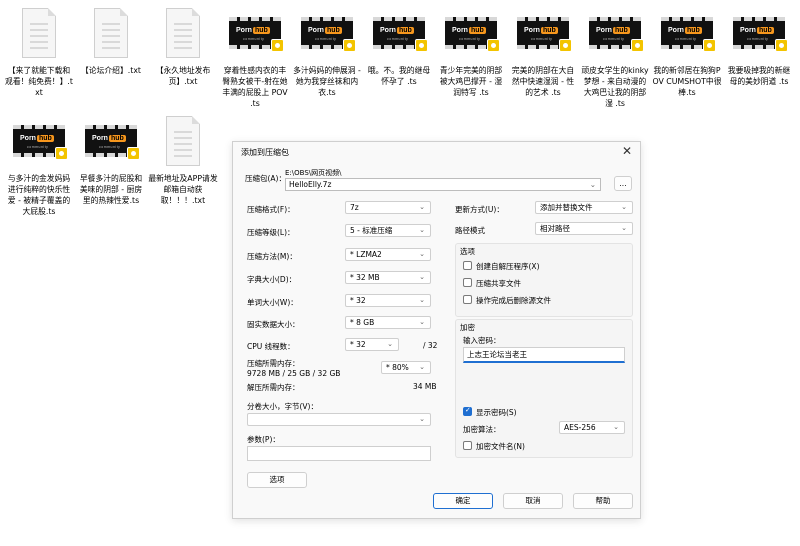 The height and width of the screenshot is (546, 800). I want to click on text-file-item: 【论坛介绍】.txt, so click(111, 42).